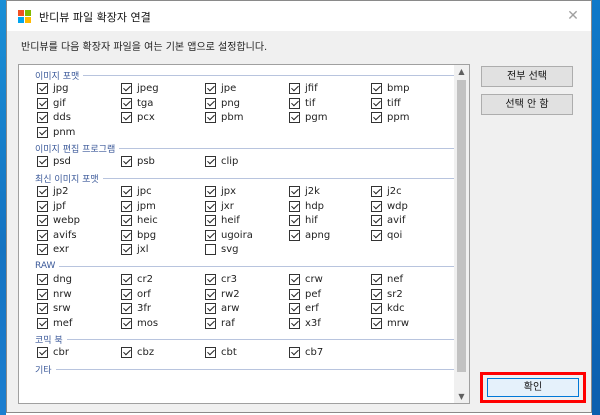 The image size is (600, 415). Describe the element at coordinates (138, 118) in the screenshot. I see `extension-checkbox-pcx: pcx` at that location.